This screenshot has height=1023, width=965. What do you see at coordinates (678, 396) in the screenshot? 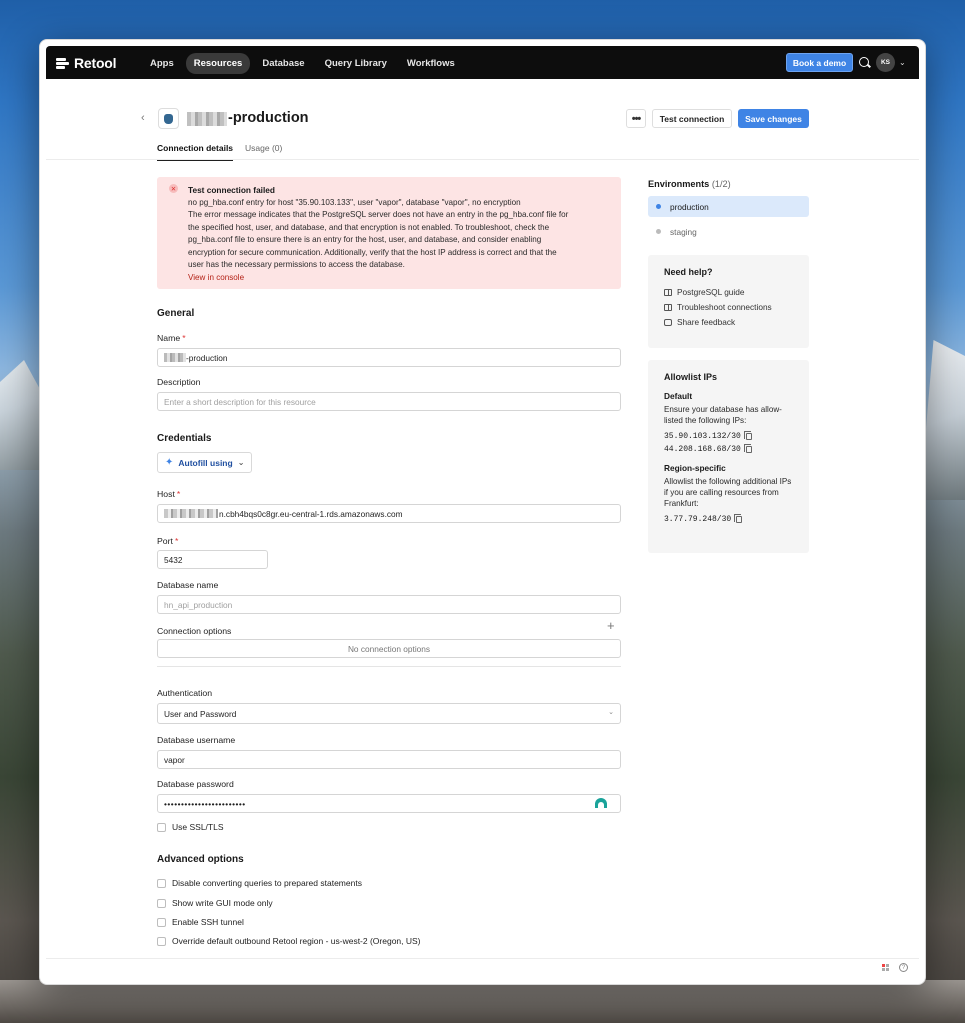
I see `default-heading: Default` at bounding box center [678, 396].